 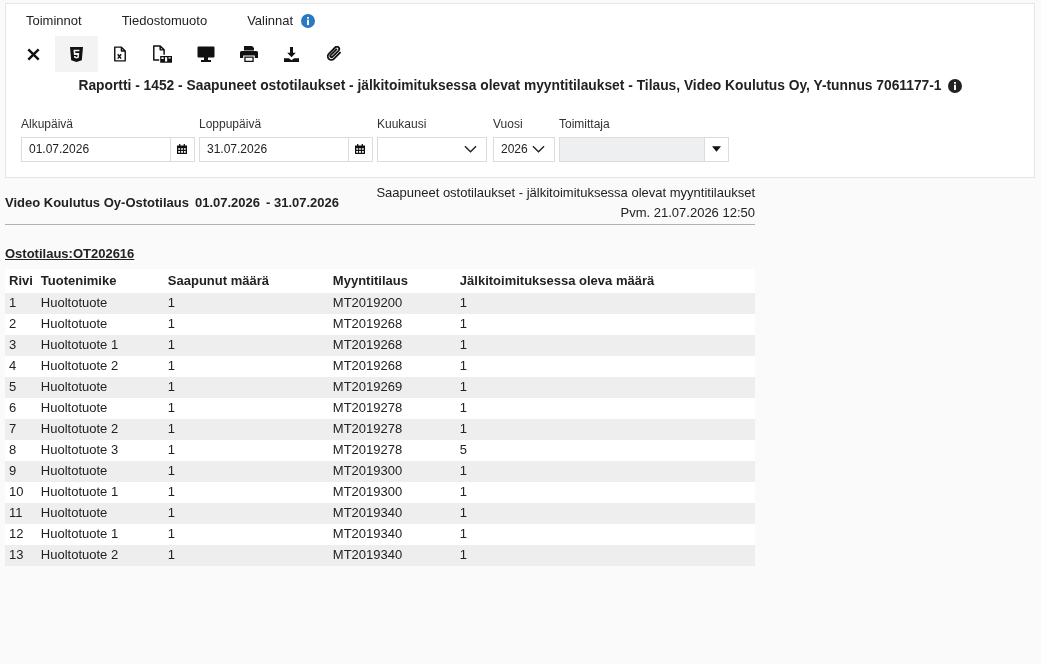 What do you see at coordinates (21, 534) in the screenshot?
I see `table-cell: 12` at bounding box center [21, 534].